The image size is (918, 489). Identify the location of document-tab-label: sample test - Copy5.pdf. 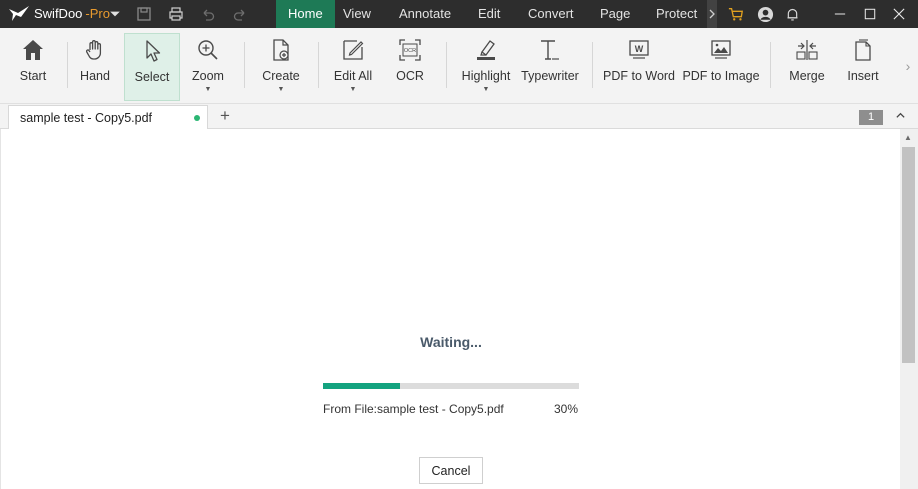
(86, 118).